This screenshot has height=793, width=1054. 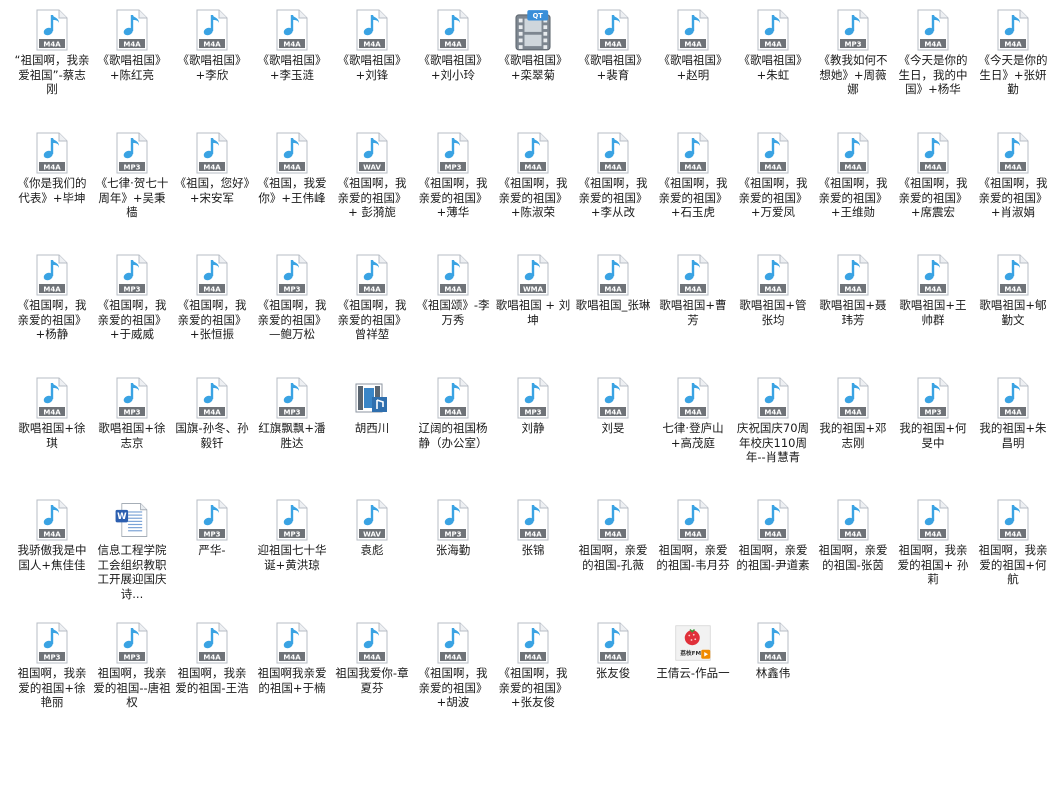 I want to click on file-name-label: 我骄傲我是中国人+焦佳佳, so click(x=52, y=557).